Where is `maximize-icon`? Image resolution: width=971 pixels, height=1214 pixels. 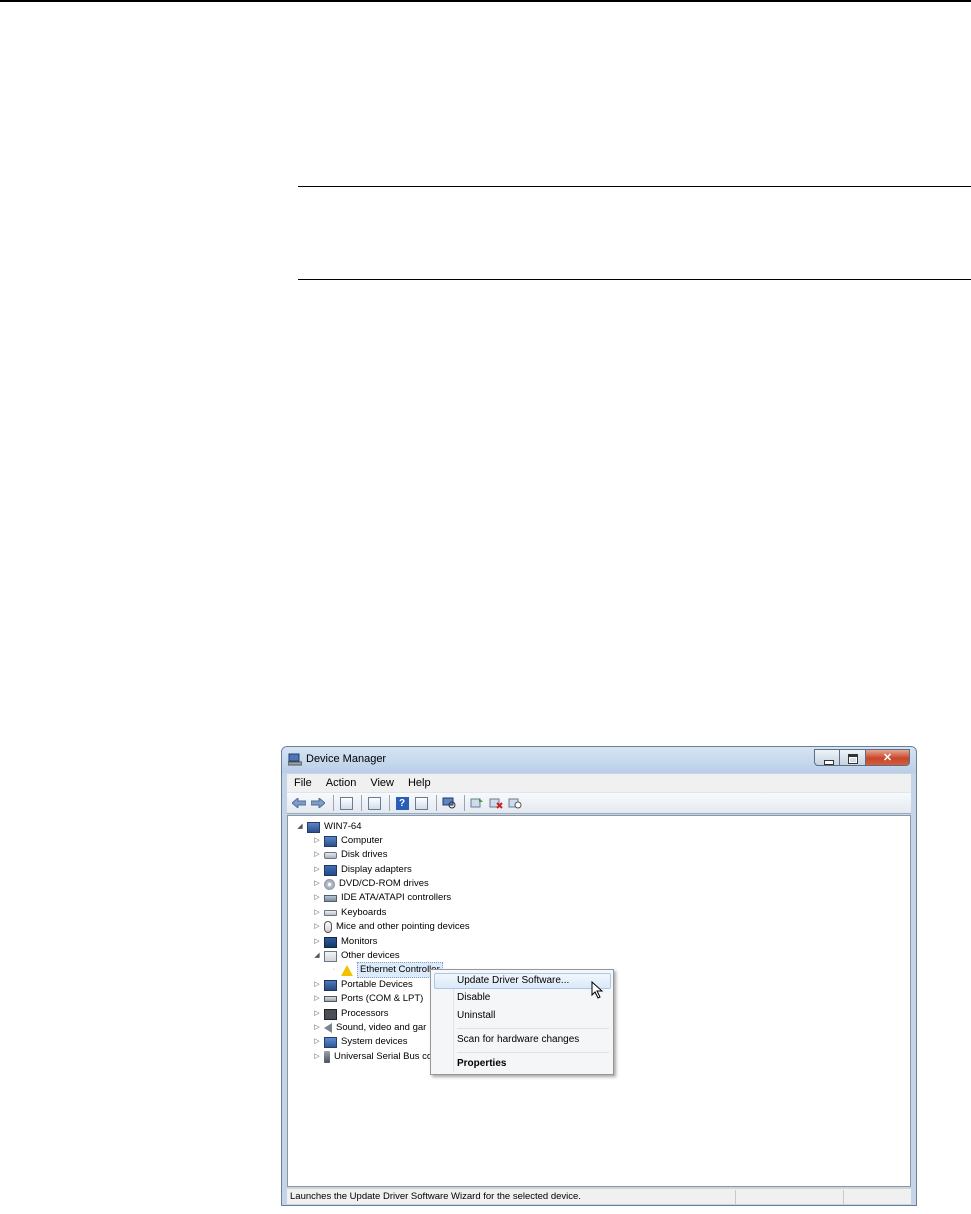 maximize-icon is located at coordinates (853, 759).